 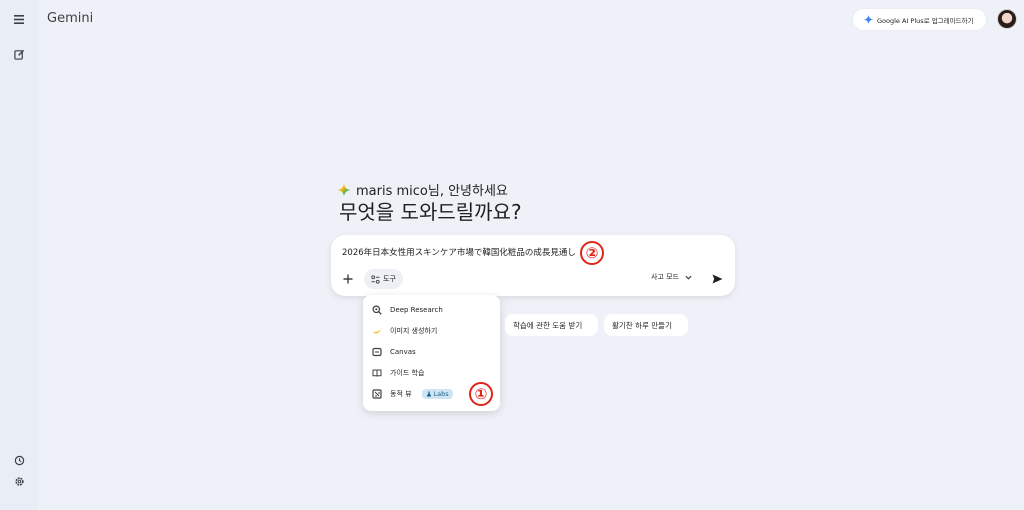 I want to click on plus-icon, so click(x=348, y=279).